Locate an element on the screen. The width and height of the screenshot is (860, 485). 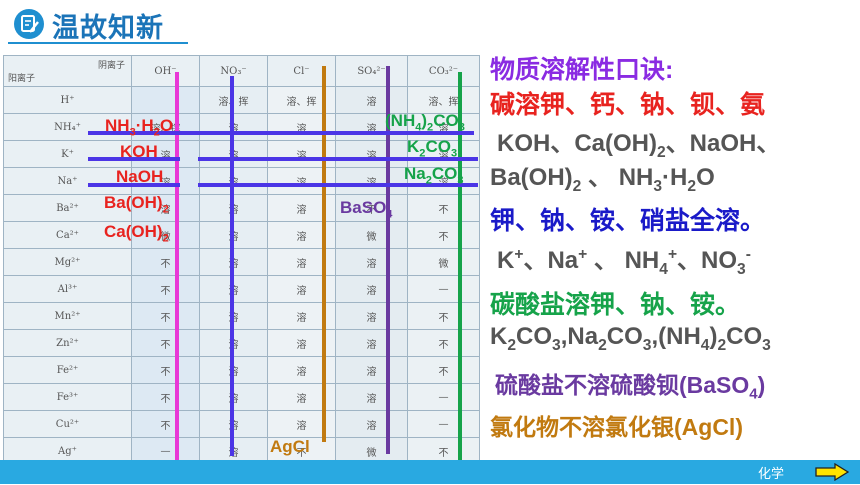
nh4co3-label: (NH4)2CO3 is located at coordinates (425, 122).